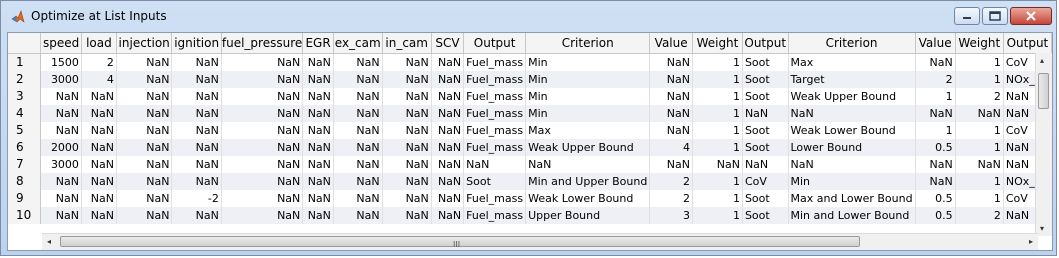 The height and width of the screenshot is (258, 1059). Describe the element at coordinates (262, 43) in the screenshot. I see `column-header: fuel_pressure` at that location.